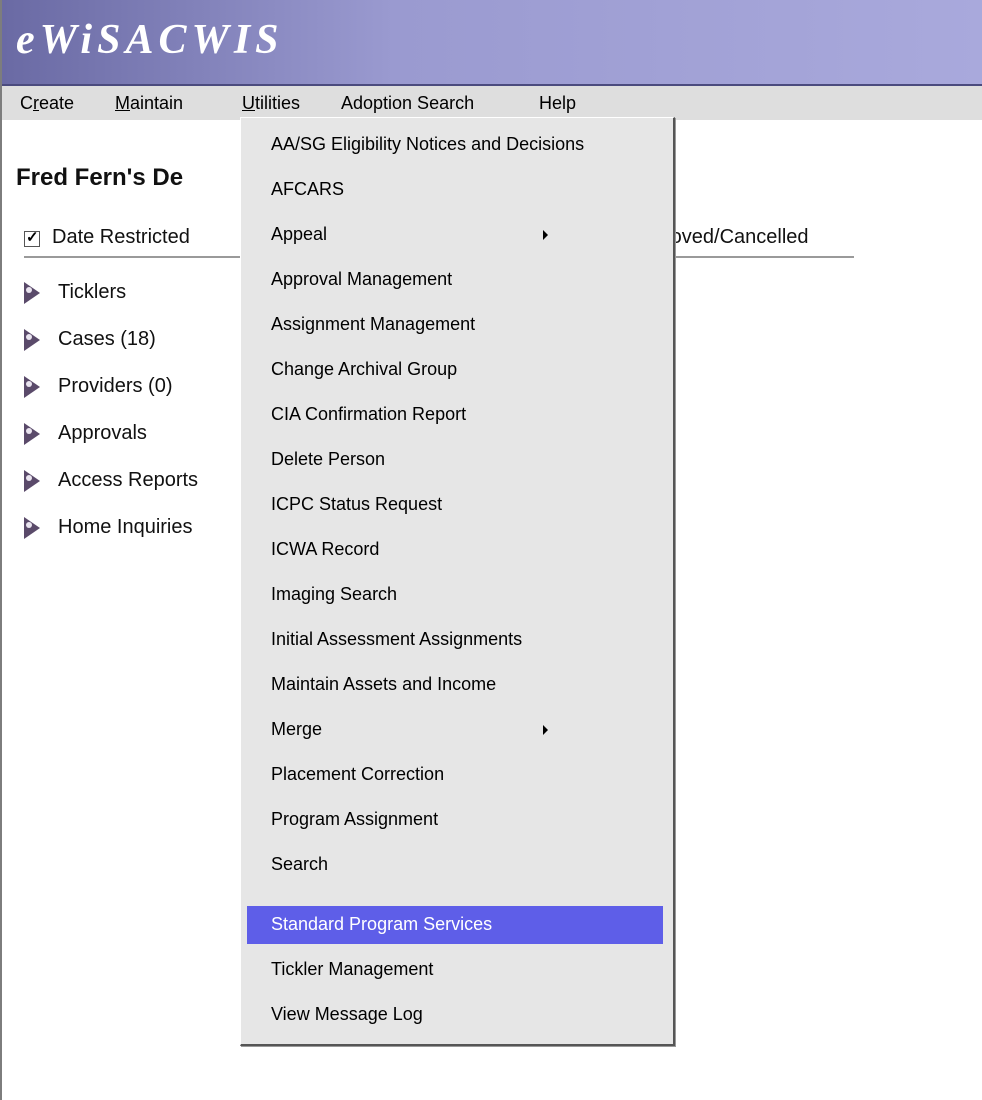 This screenshot has height=1100, width=982. I want to click on menu-item-approval-management: Approval Management, so click(455, 280).